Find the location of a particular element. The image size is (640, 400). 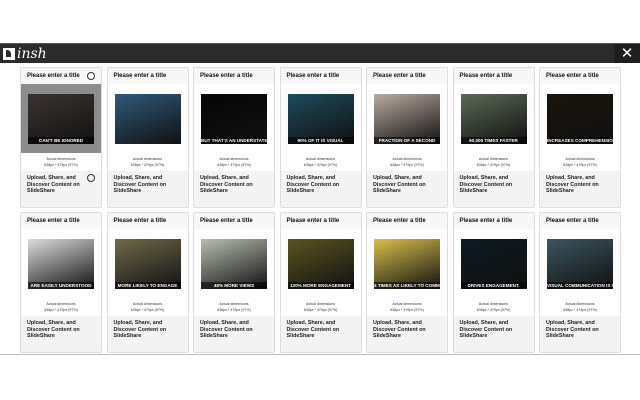

thumbnail-area is located at coordinates (147, 118).